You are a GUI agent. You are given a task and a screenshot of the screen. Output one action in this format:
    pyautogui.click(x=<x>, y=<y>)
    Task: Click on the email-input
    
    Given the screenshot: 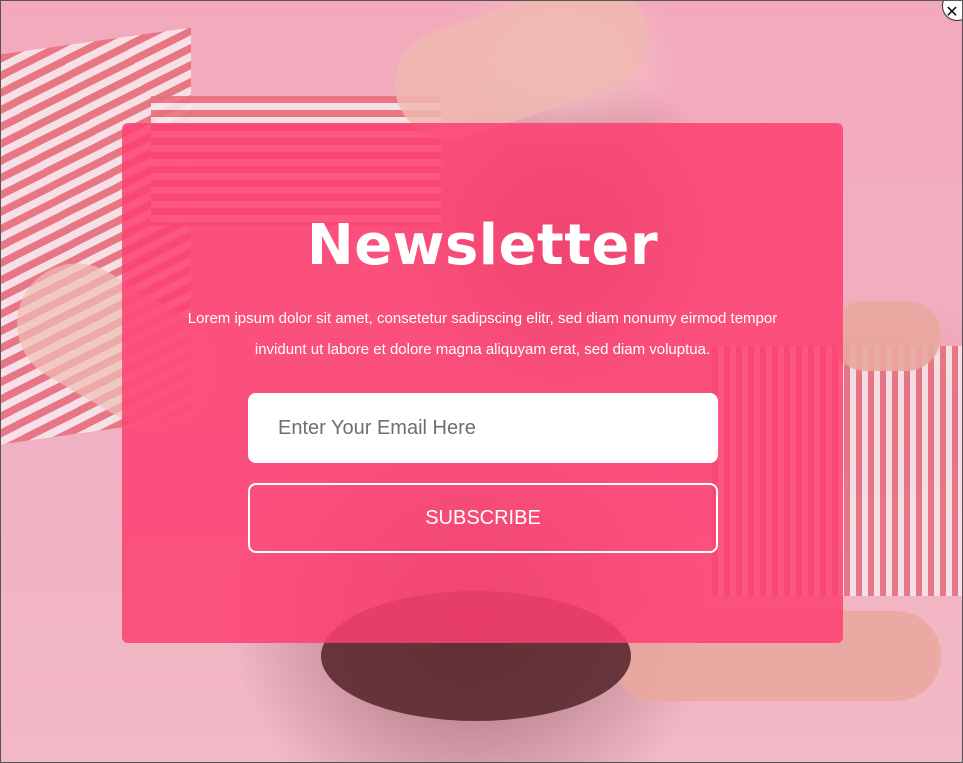 What is the action you would take?
    pyautogui.click(x=483, y=428)
    